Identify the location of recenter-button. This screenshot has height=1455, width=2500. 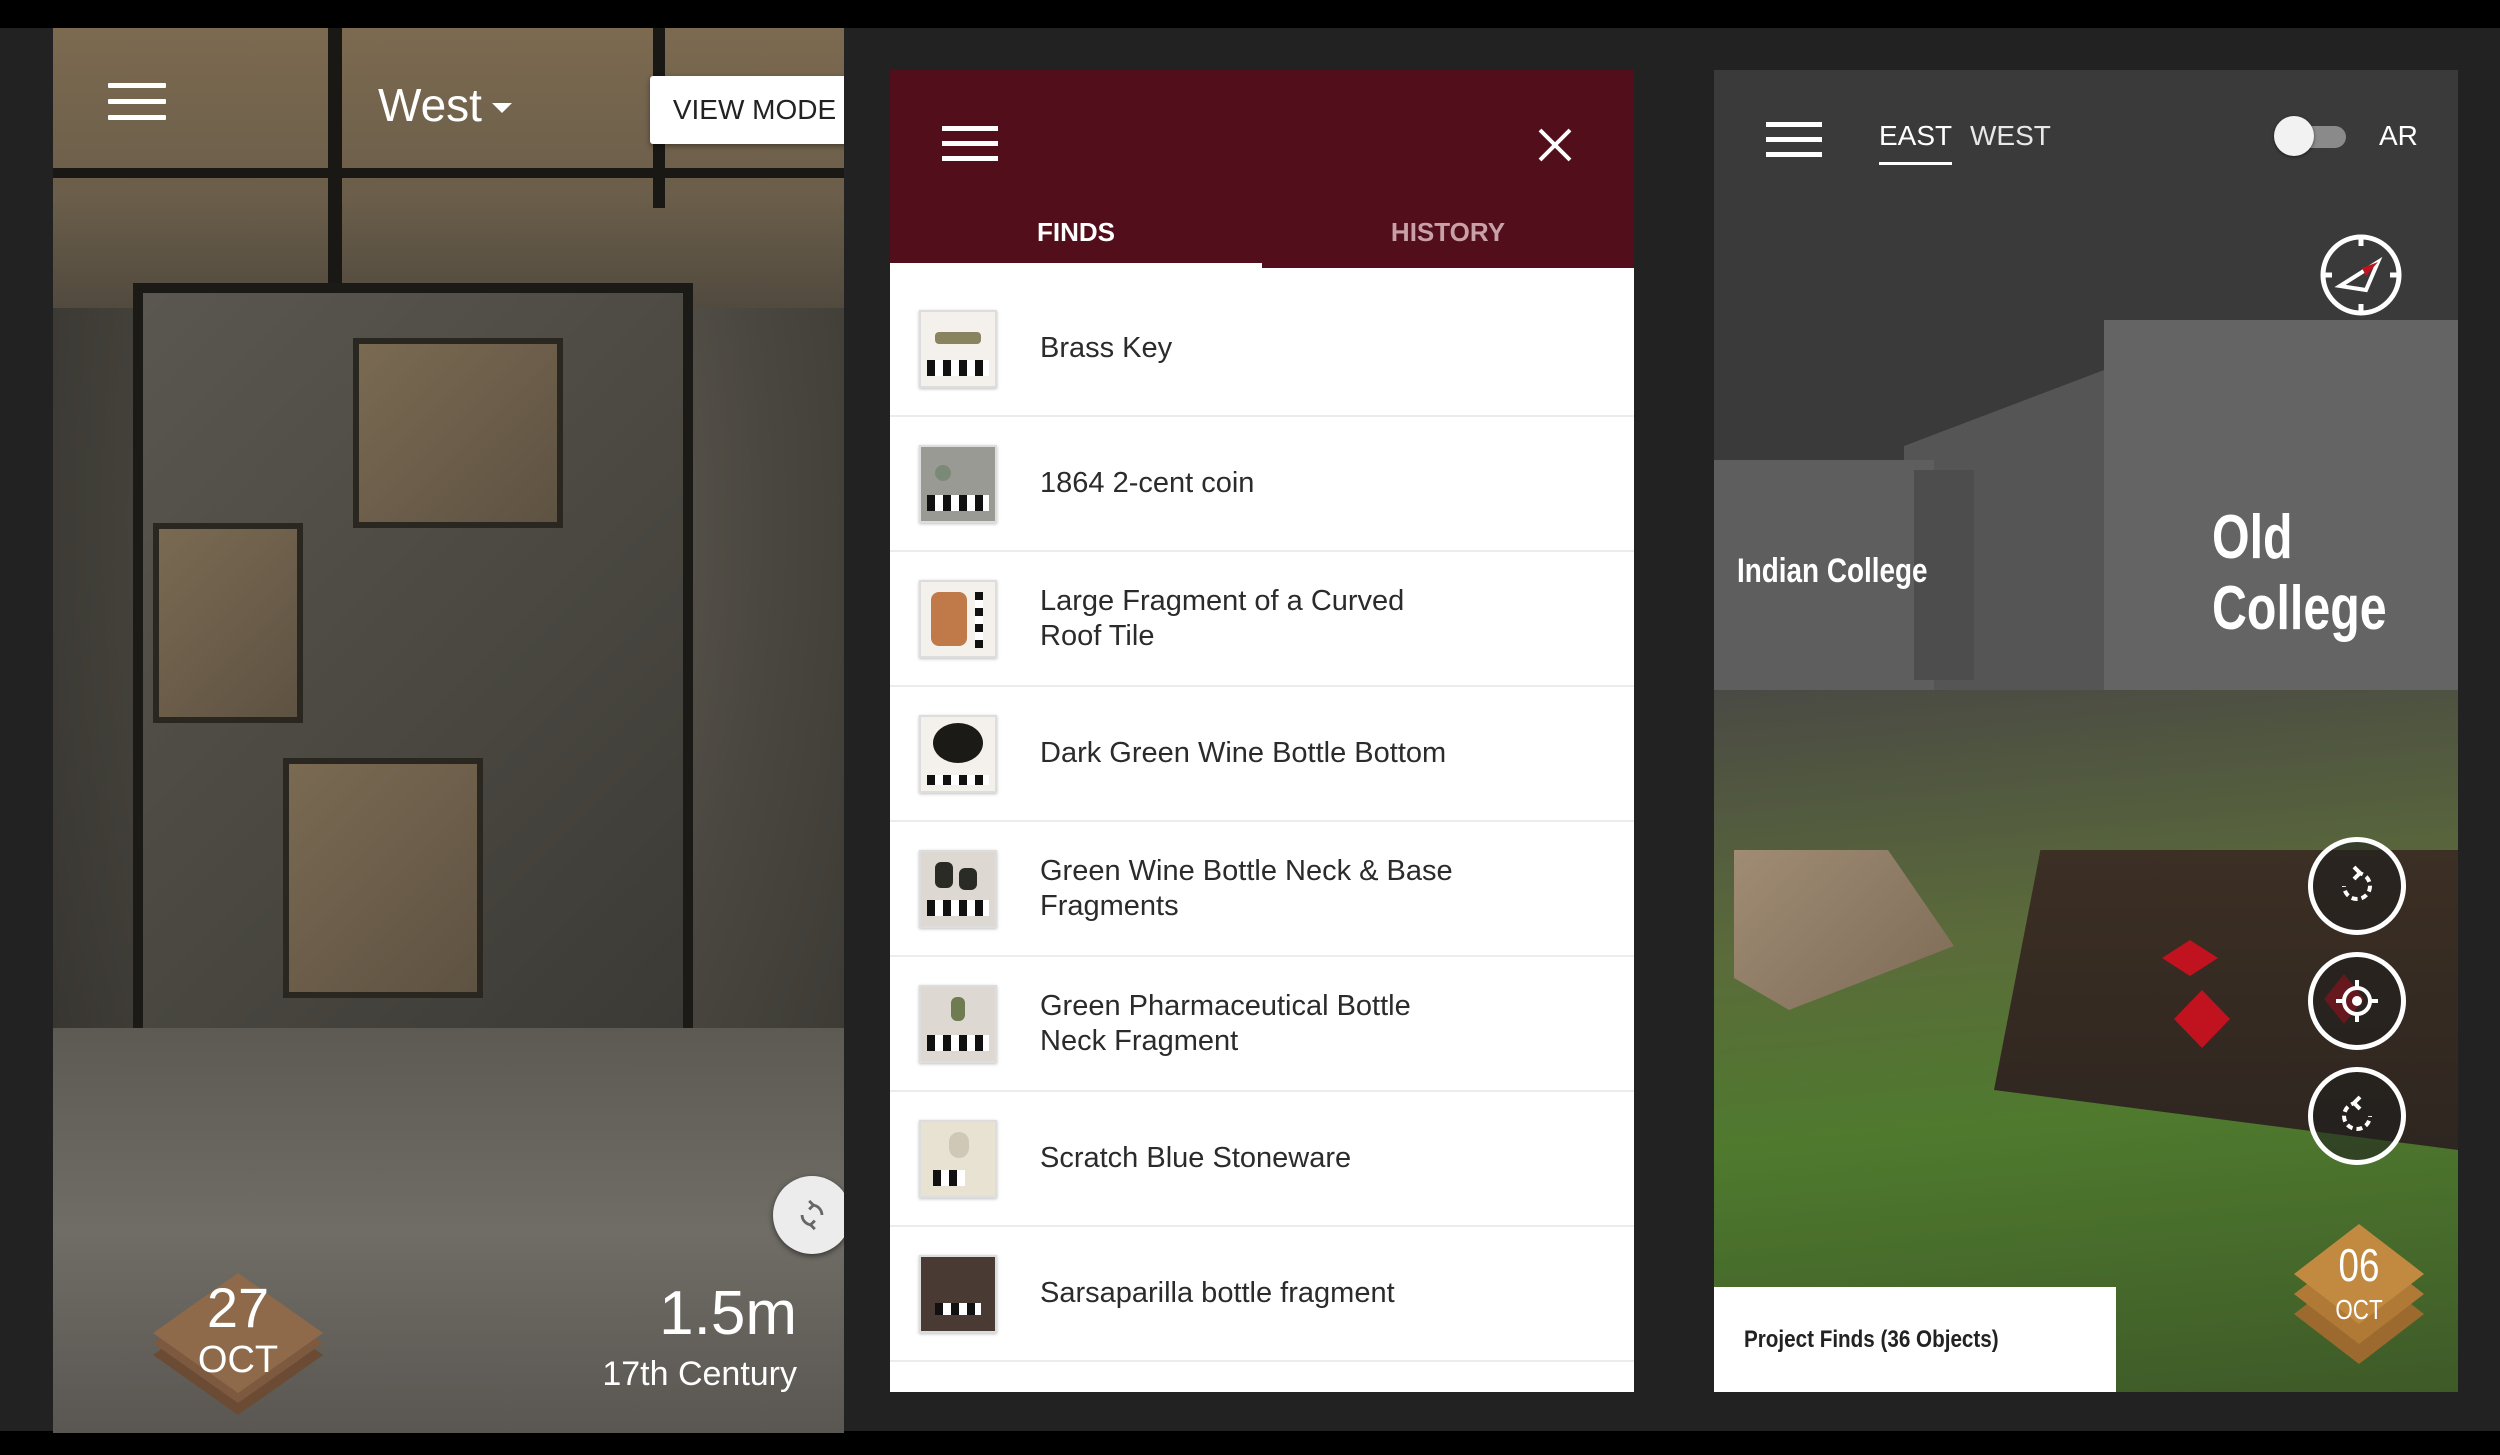
(2357, 1001).